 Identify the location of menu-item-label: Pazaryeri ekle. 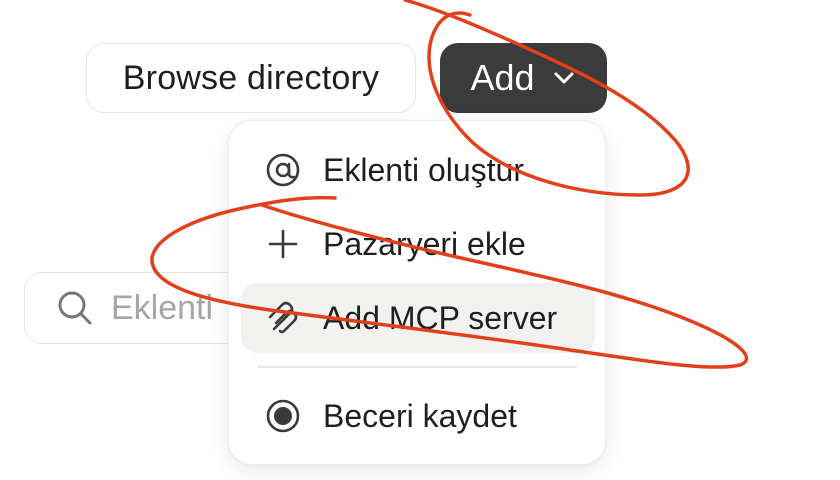
(424, 243).